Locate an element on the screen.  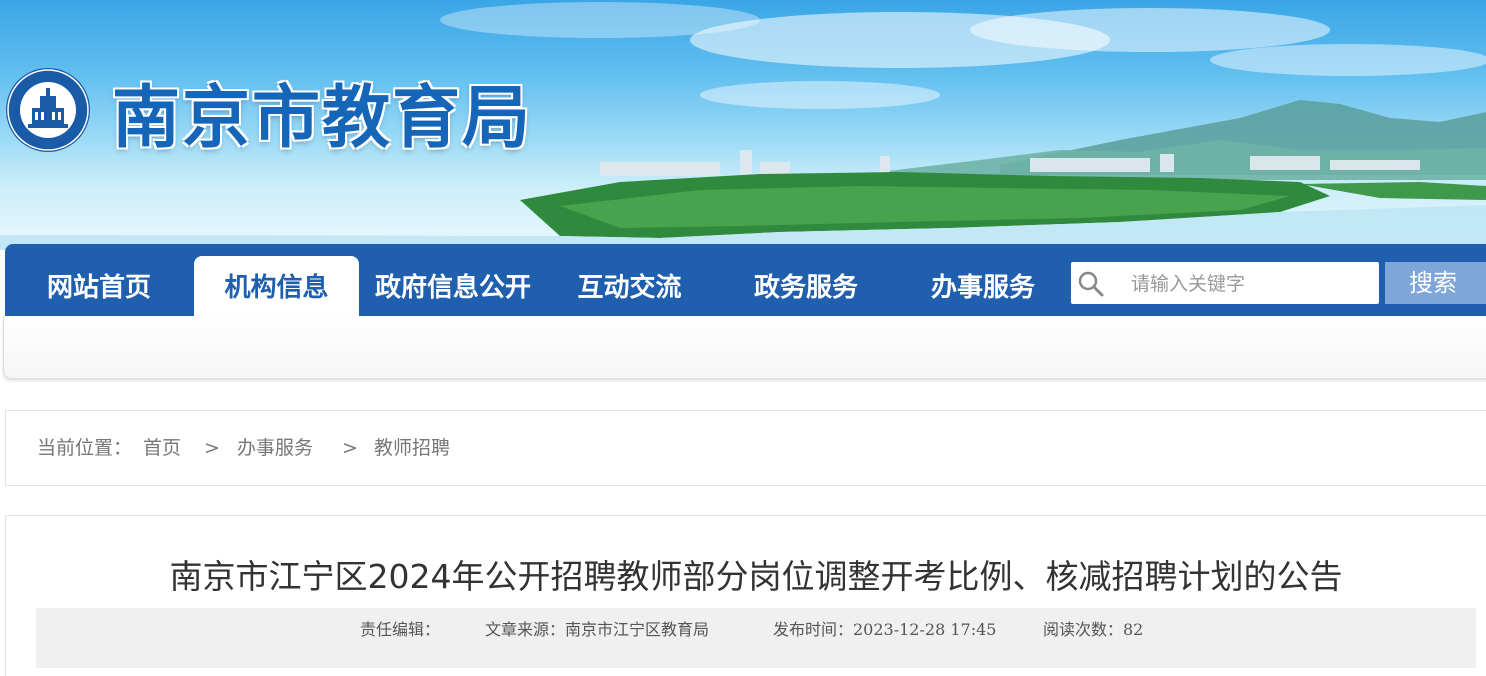
search-box is located at coordinates (1225, 283).